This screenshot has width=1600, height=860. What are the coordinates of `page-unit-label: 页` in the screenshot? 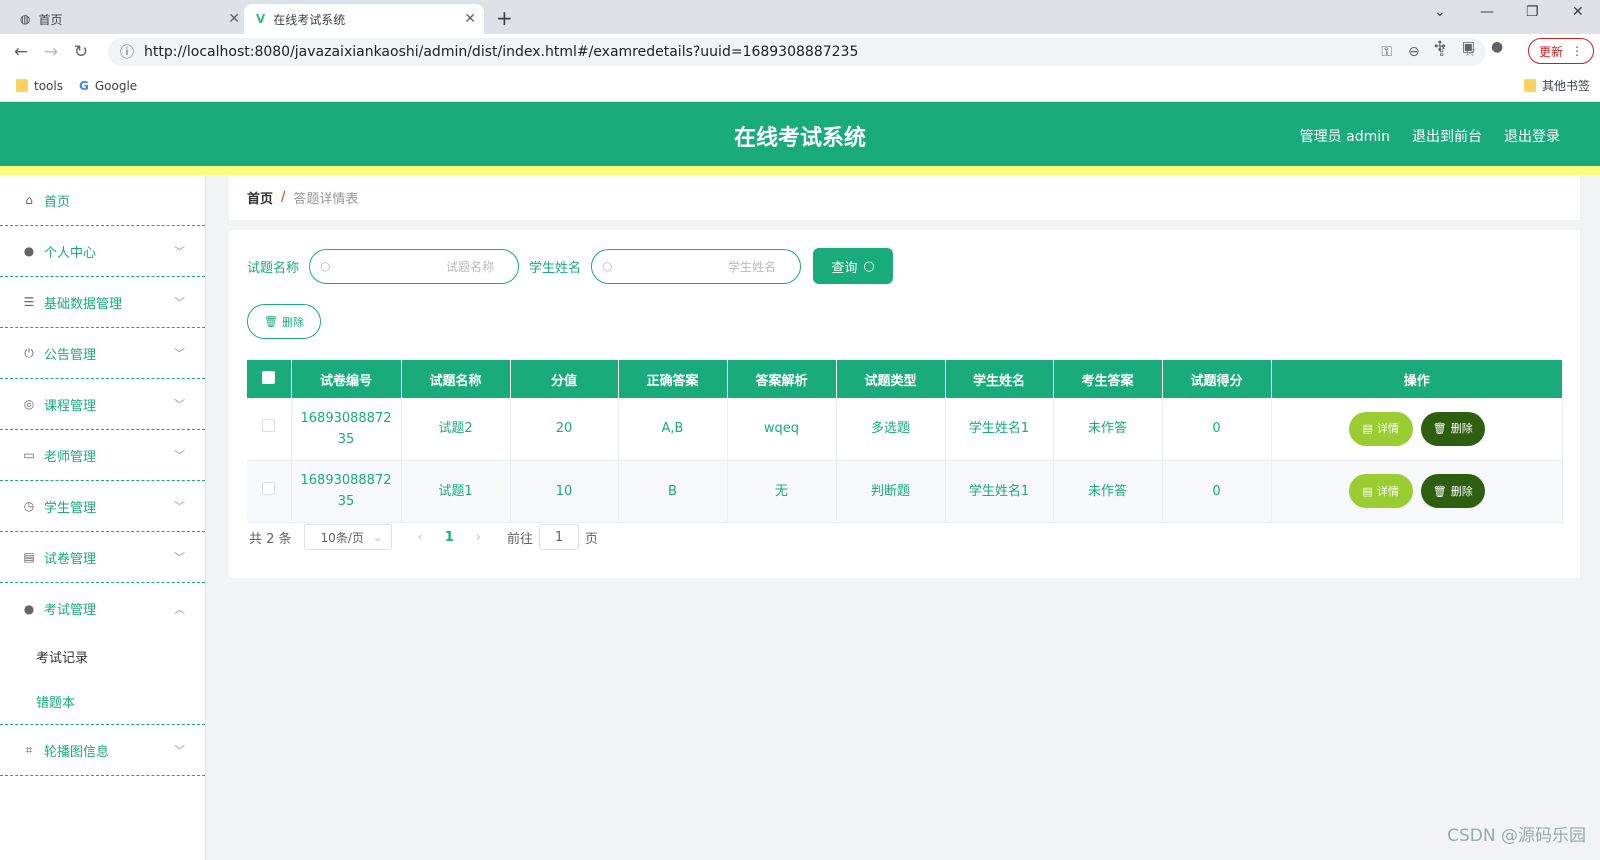 It's located at (592, 539).